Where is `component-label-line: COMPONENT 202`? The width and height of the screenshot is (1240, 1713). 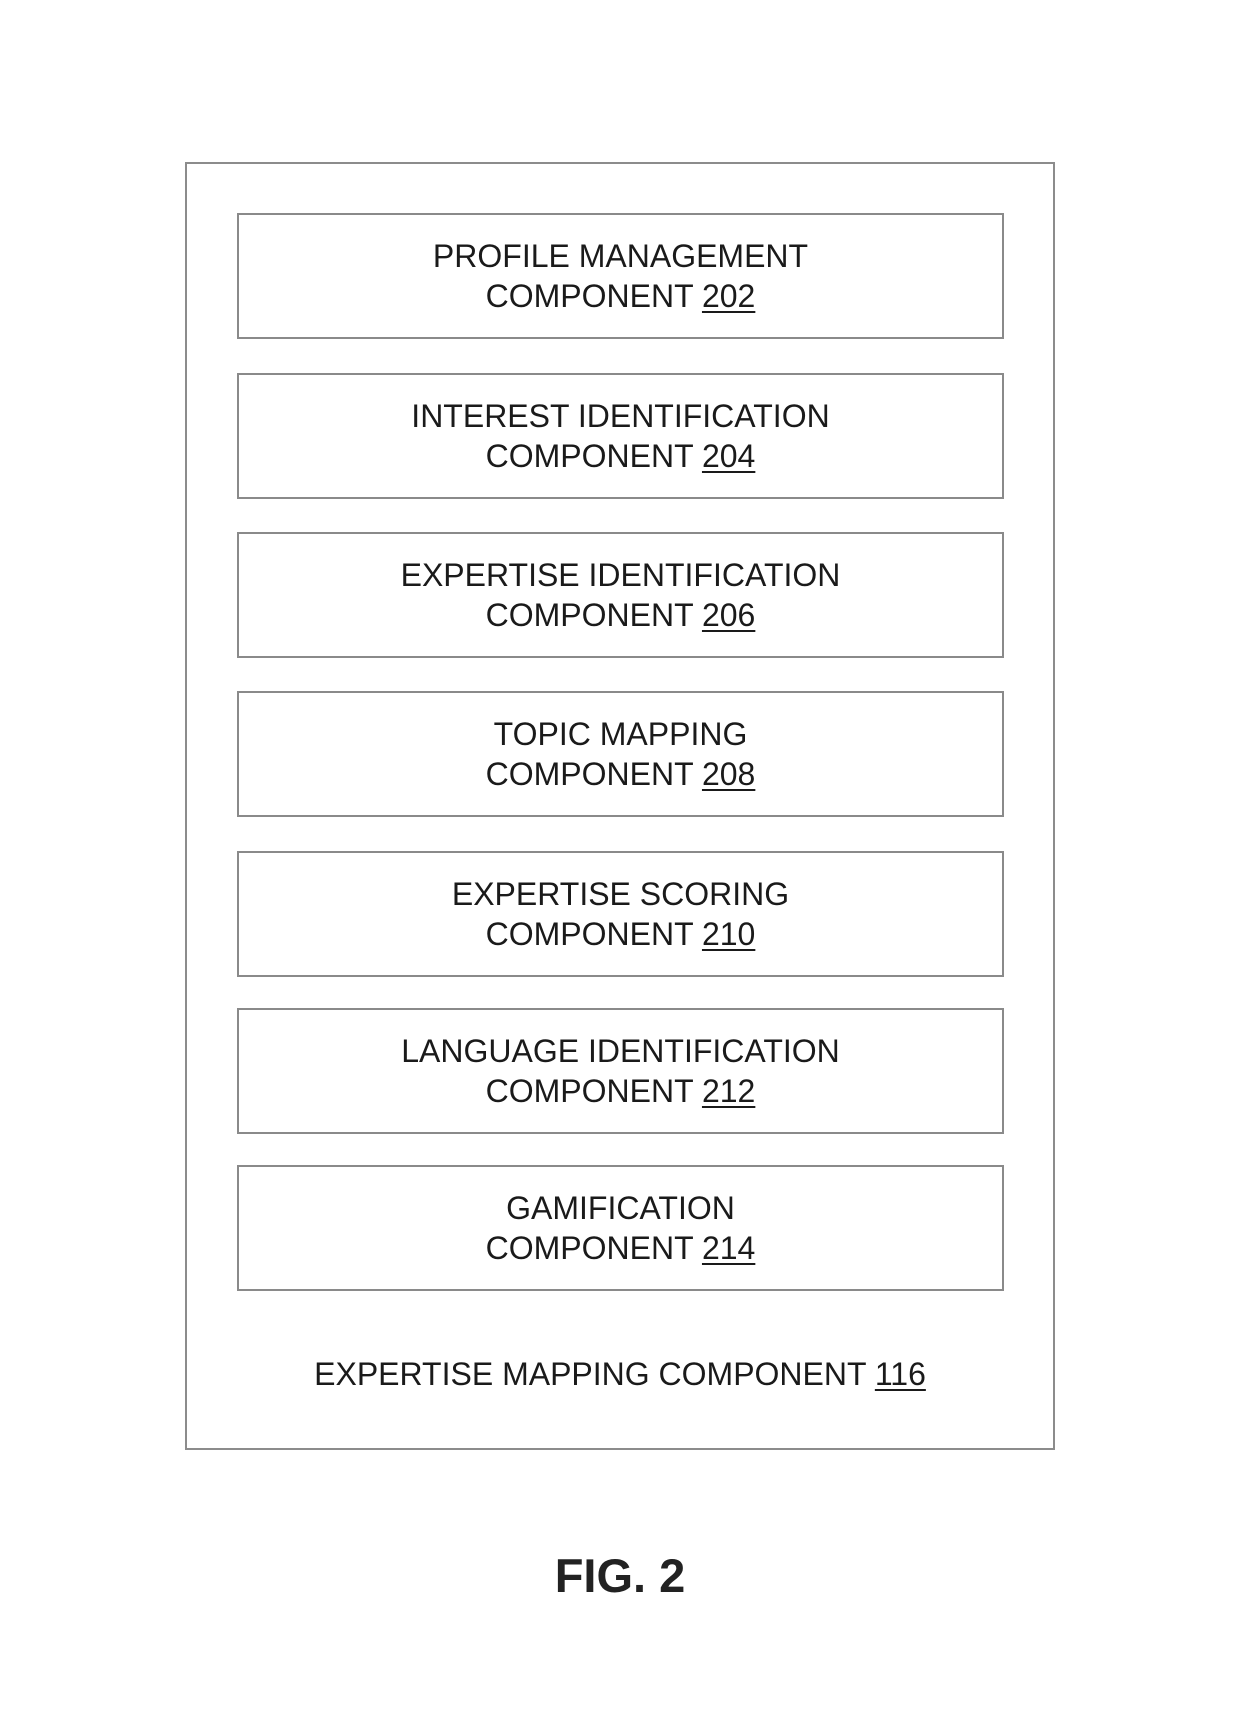 component-label-line: COMPONENT 202 is located at coordinates (621, 296).